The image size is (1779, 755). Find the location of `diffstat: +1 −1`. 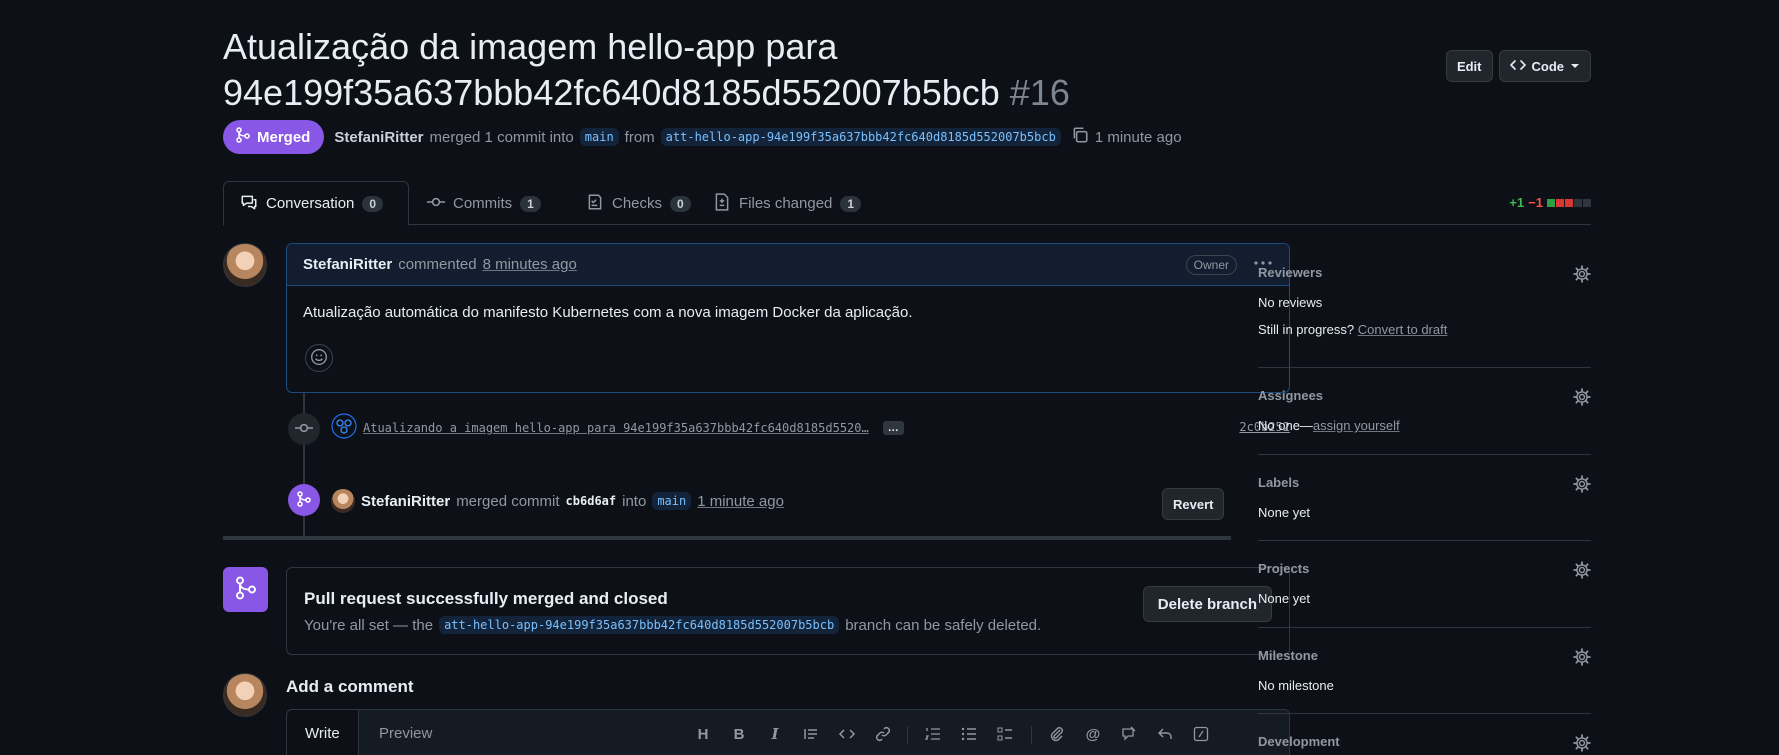

diffstat: +1 −1 is located at coordinates (1550, 202).